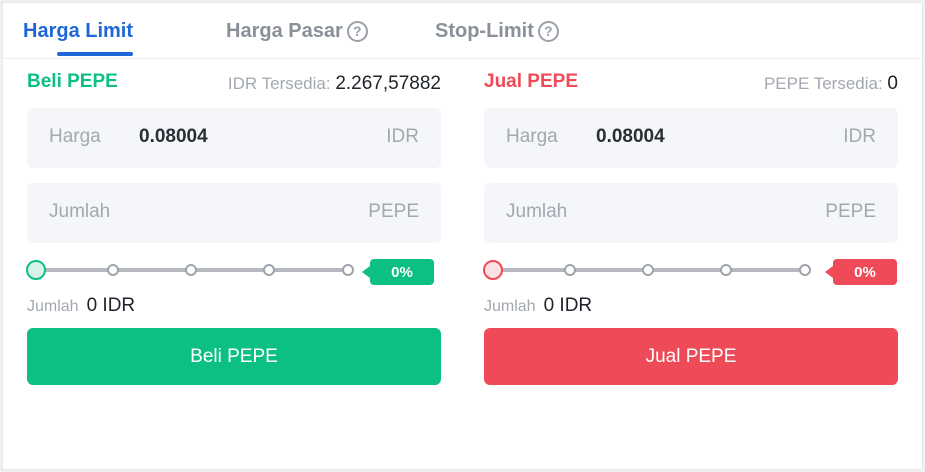 The height and width of the screenshot is (472, 925). Describe the element at coordinates (233, 273) in the screenshot. I see `buy-percent-slider: 0%` at that location.